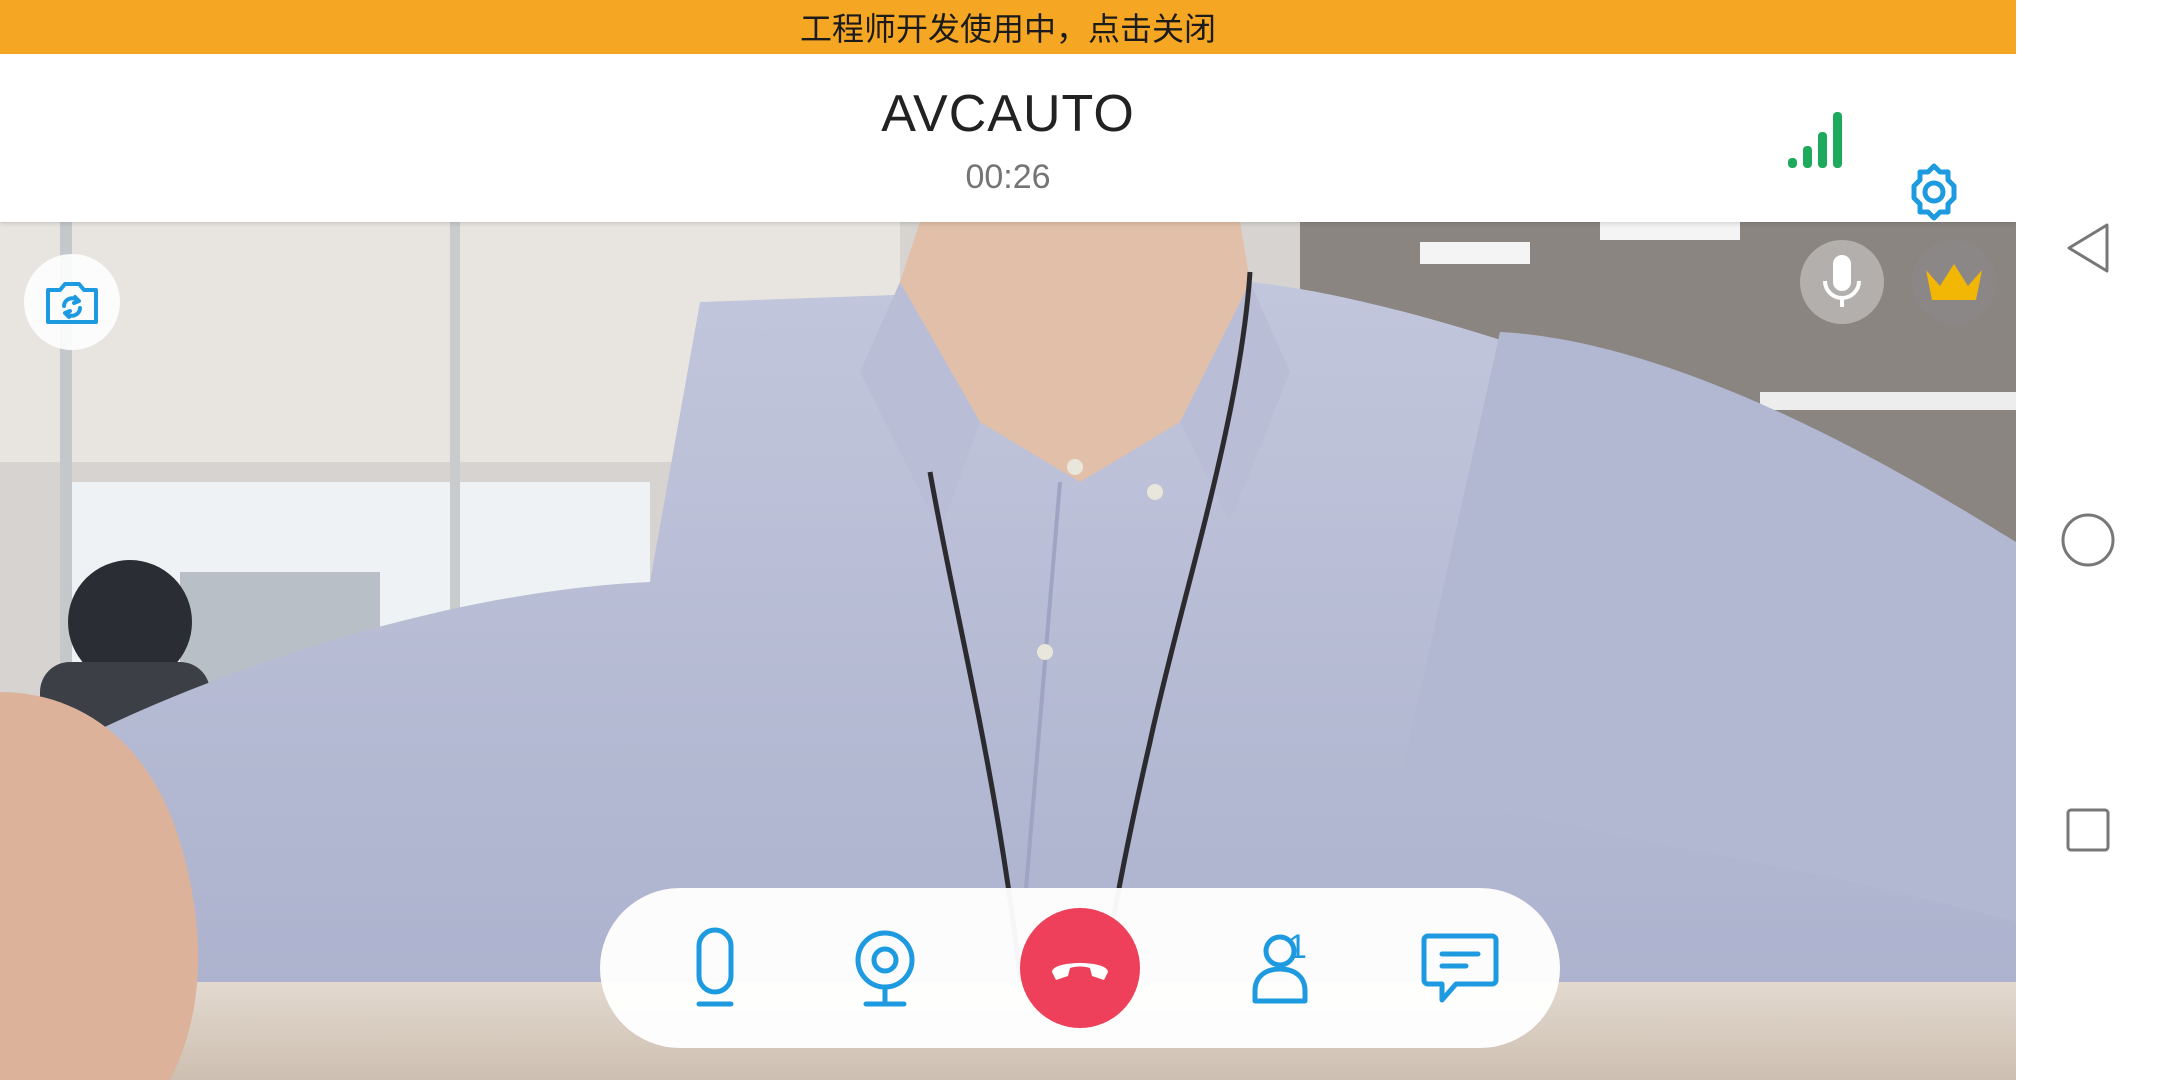  I want to click on crown-icon, so click(1954, 282).